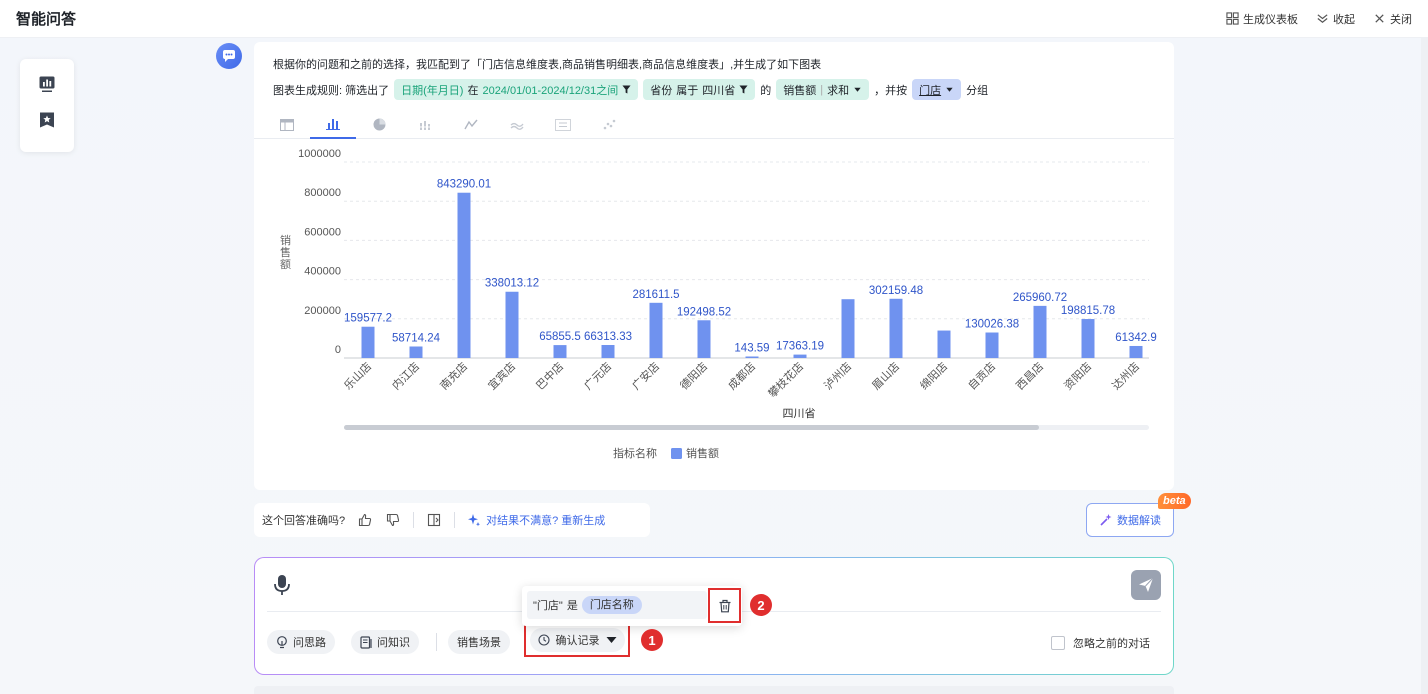 Image resolution: width=1428 pixels, height=694 pixels. Describe the element at coordinates (1029, 375) in the screenshot. I see `x-tick-label: 西昌店` at that location.